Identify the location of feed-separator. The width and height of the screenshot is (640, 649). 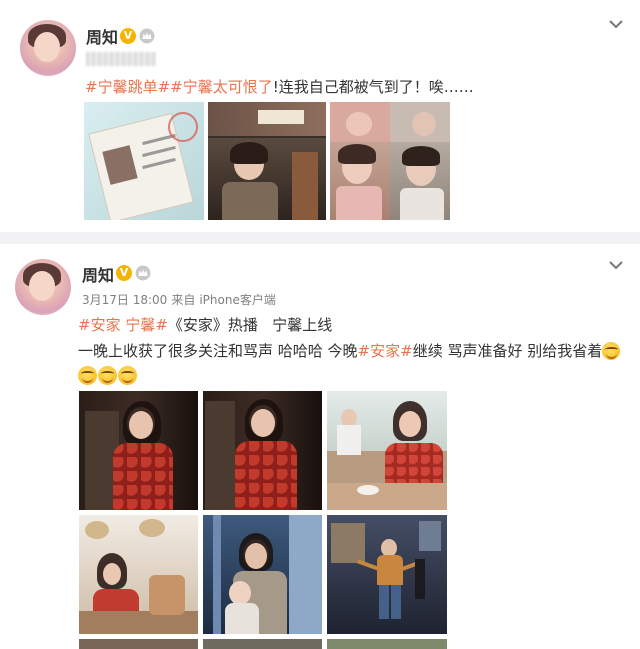
(320, 238).